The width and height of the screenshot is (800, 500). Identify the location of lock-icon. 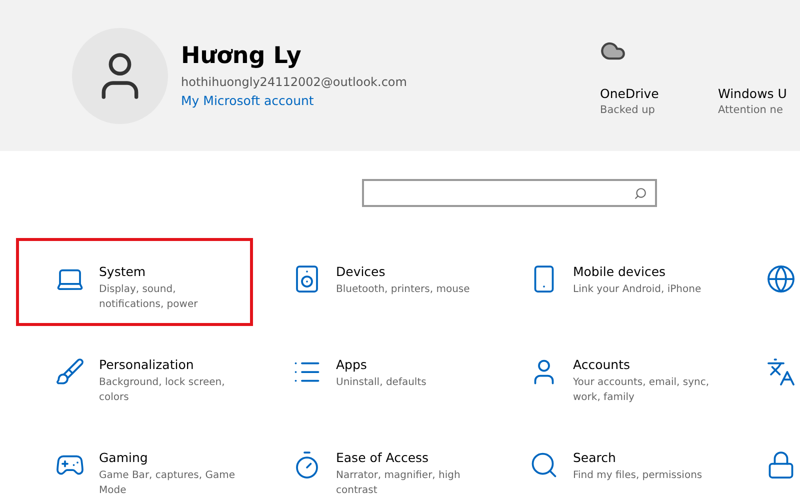
(781, 465).